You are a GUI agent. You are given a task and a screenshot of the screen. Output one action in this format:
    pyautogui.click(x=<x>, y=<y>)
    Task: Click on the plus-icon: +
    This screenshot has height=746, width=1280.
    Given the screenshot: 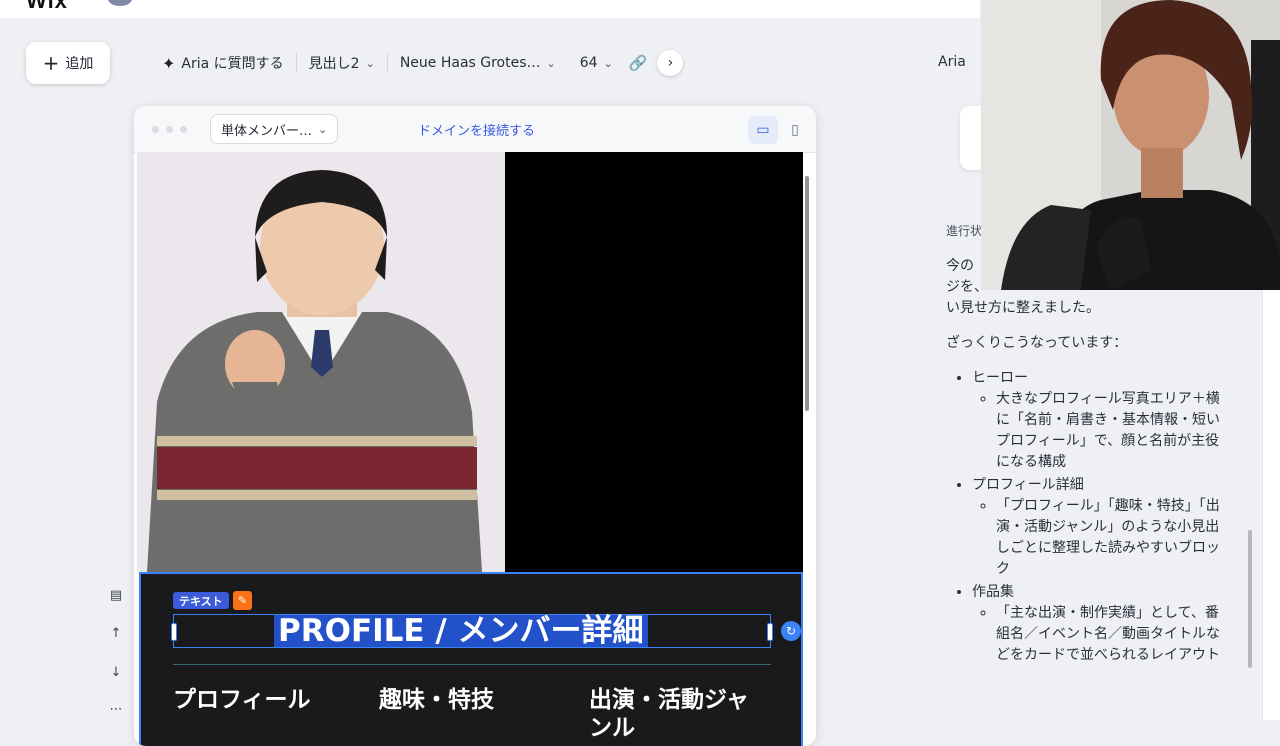 What is the action you would take?
    pyautogui.click(x=51, y=63)
    